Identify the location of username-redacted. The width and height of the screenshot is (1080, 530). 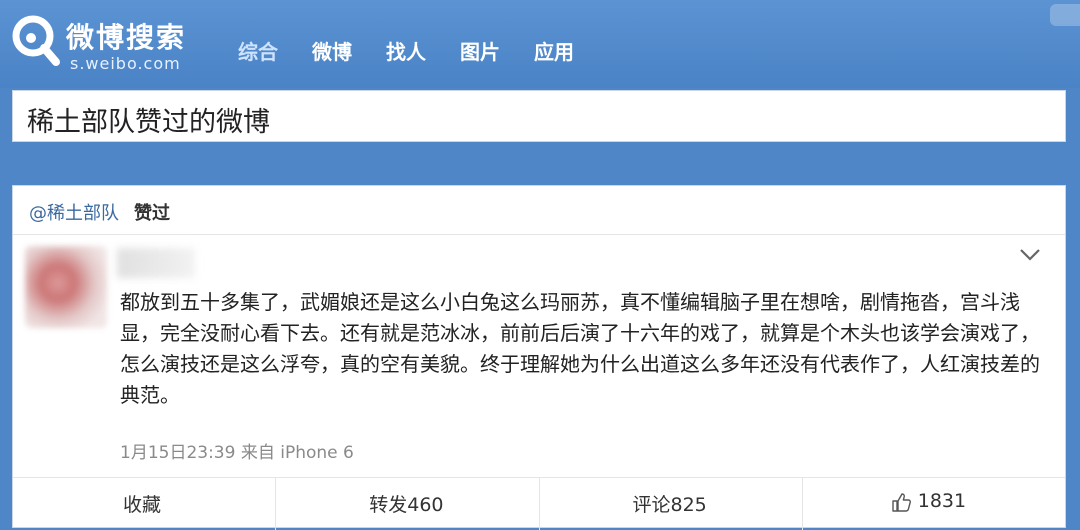
(156, 263).